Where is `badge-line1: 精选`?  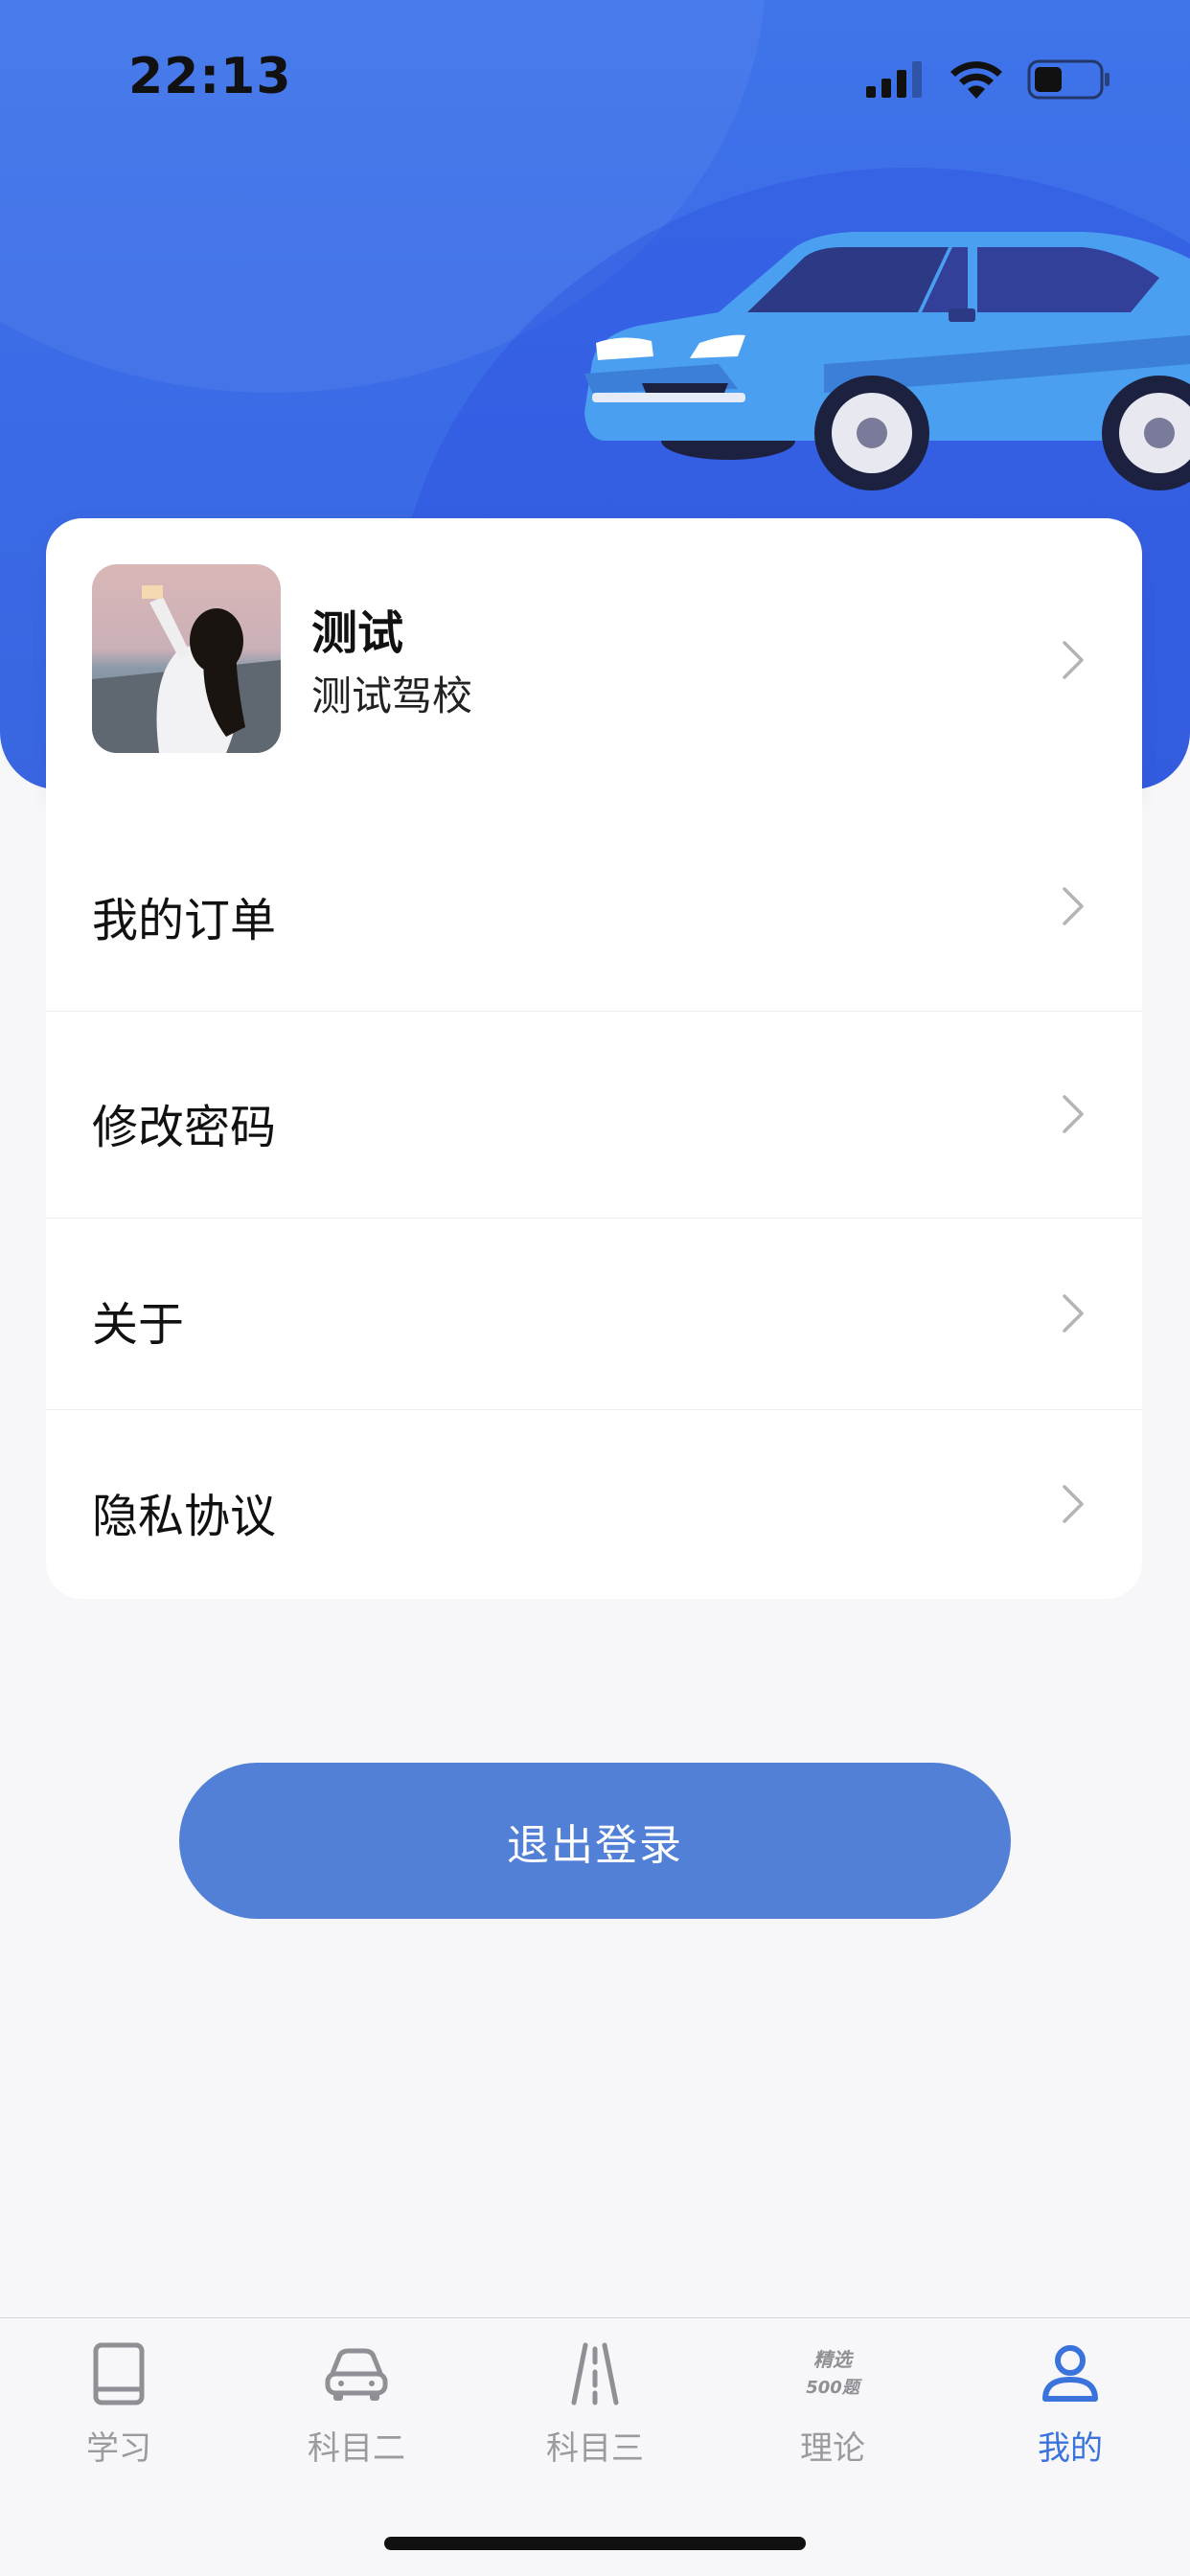 badge-line1: 精选 is located at coordinates (834, 2359).